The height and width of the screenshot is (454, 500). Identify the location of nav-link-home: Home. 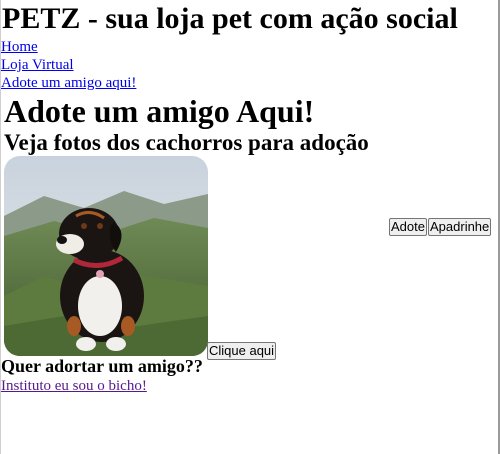
(250, 47).